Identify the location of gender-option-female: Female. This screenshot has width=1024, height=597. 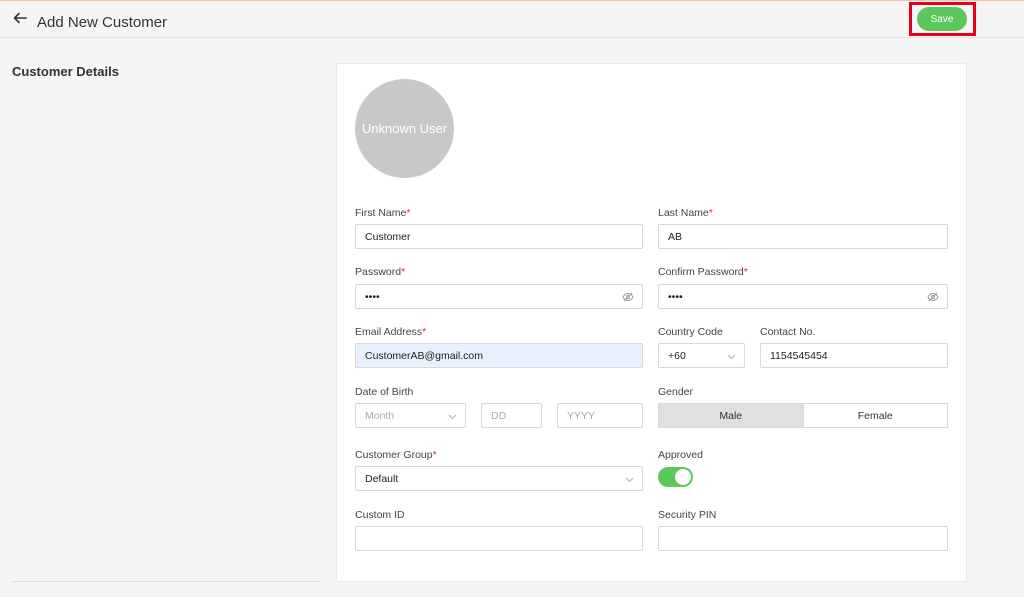
(876, 415).